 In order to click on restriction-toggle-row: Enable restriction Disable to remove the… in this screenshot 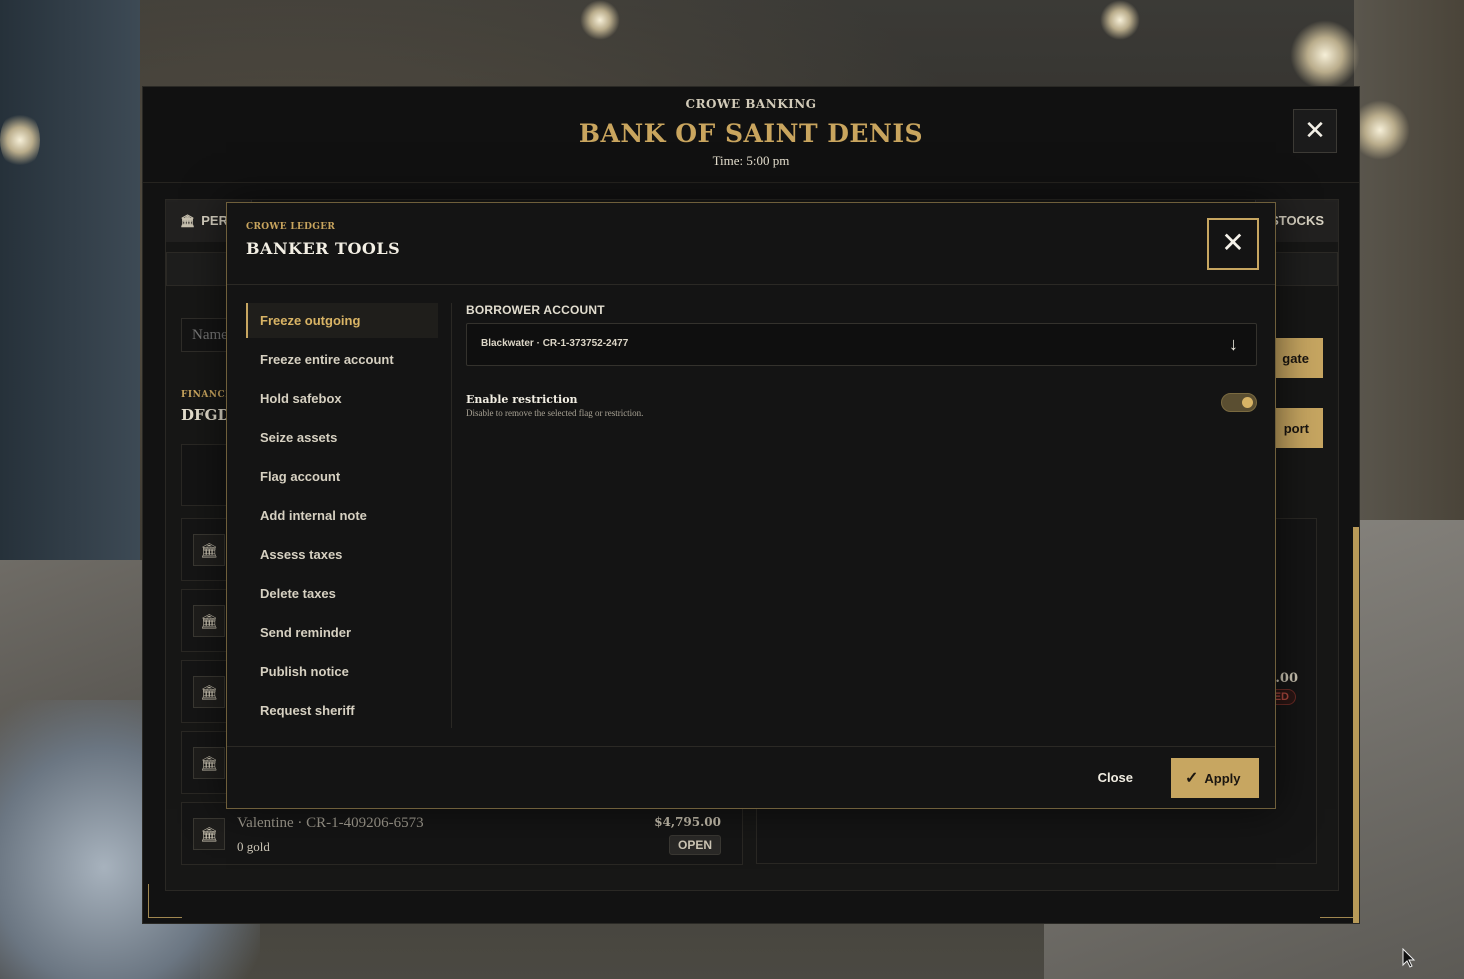, I will do `click(861, 408)`.